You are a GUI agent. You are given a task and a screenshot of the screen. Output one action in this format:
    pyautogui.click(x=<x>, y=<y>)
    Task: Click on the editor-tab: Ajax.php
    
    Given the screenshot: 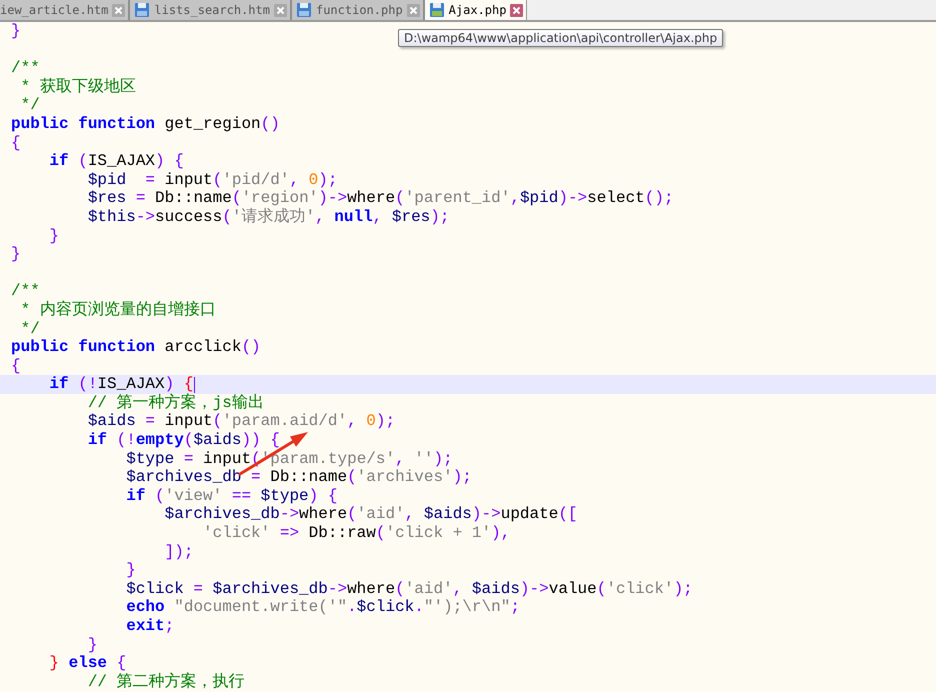 What is the action you would take?
    pyautogui.click(x=476, y=10)
    